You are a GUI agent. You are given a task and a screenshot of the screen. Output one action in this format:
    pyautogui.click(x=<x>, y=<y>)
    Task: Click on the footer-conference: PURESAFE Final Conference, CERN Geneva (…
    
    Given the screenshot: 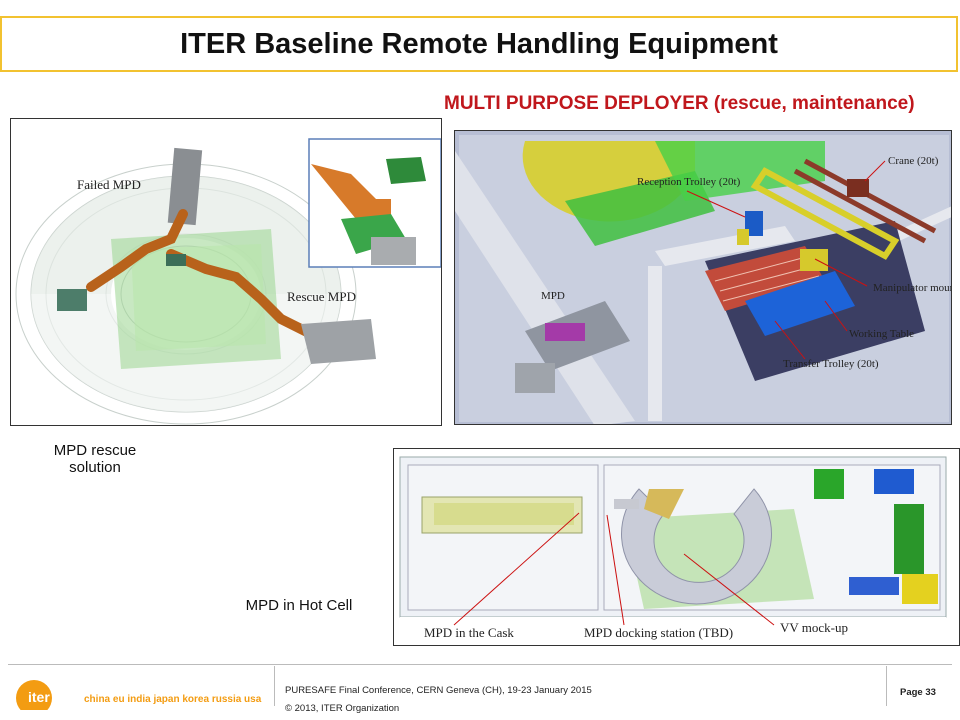 What is the action you would take?
    pyautogui.click(x=438, y=690)
    